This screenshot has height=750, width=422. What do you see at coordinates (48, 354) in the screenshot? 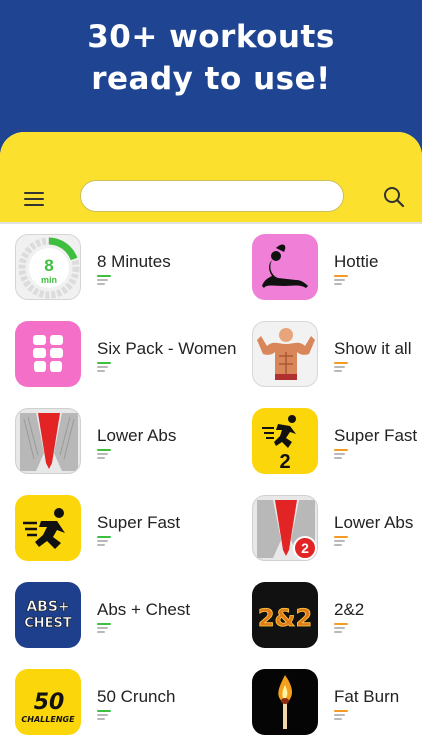
I see `six-pack-abs-icon` at bounding box center [48, 354].